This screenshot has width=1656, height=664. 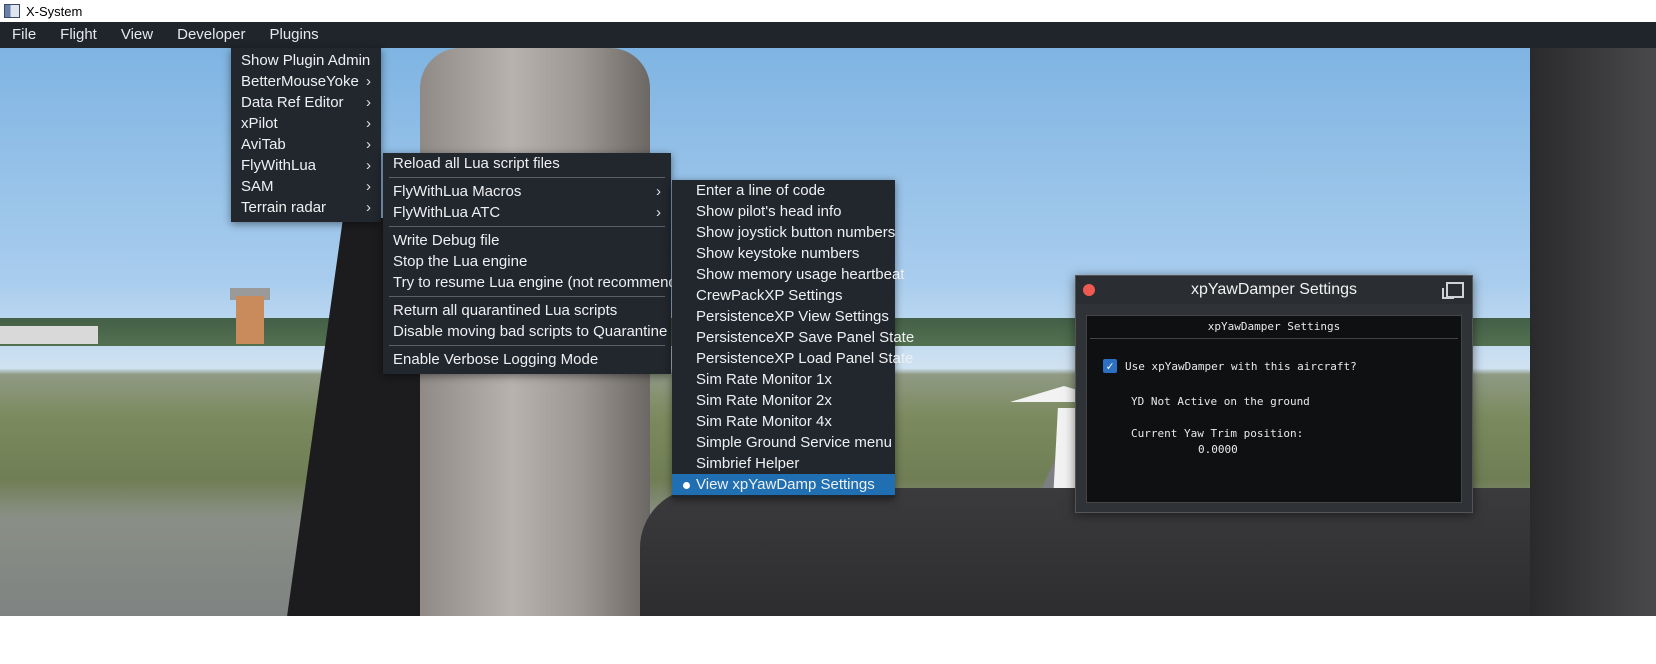 I want to click on menu-item-show-plugin-admin: Show Plugin Admin, so click(x=306, y=60).